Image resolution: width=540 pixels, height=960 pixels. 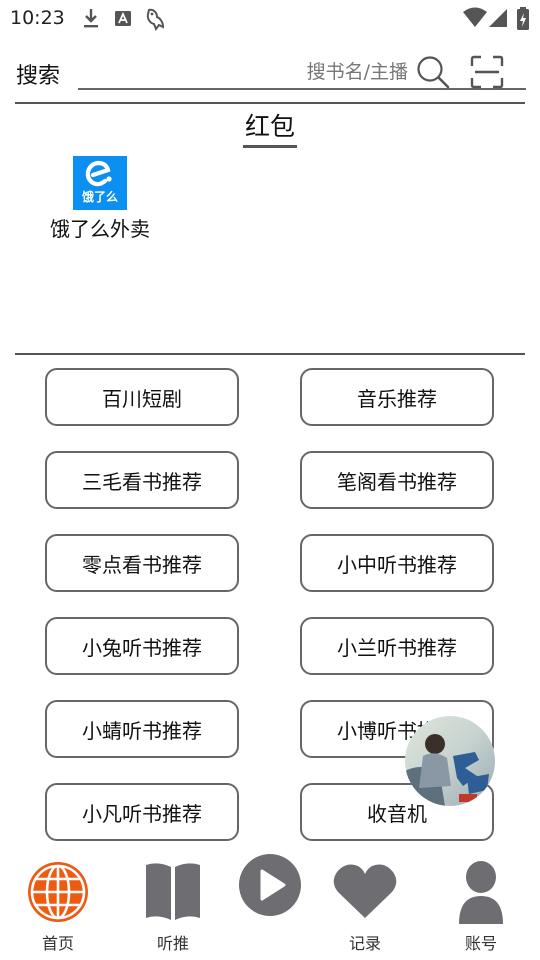 I want to click on app-label-eleme: 饿了么外卖, so click(x=100, y=229).